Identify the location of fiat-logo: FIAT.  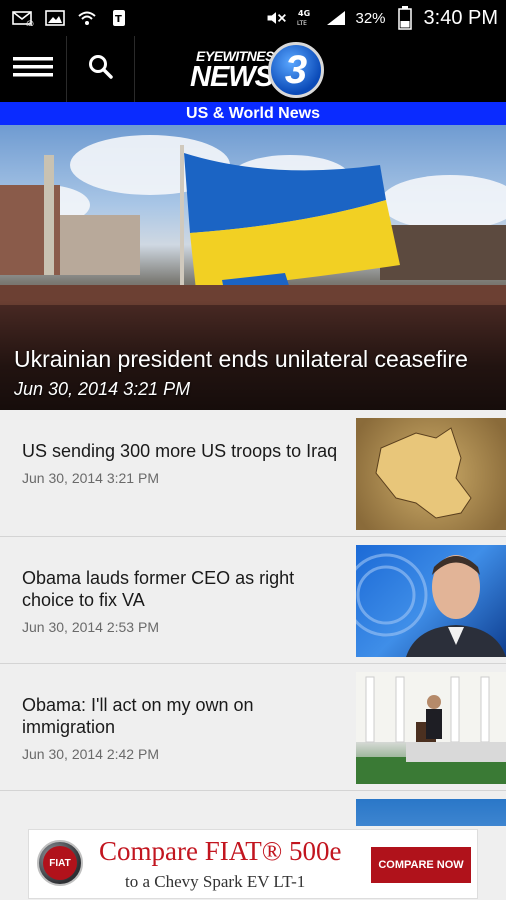
(60, 863).